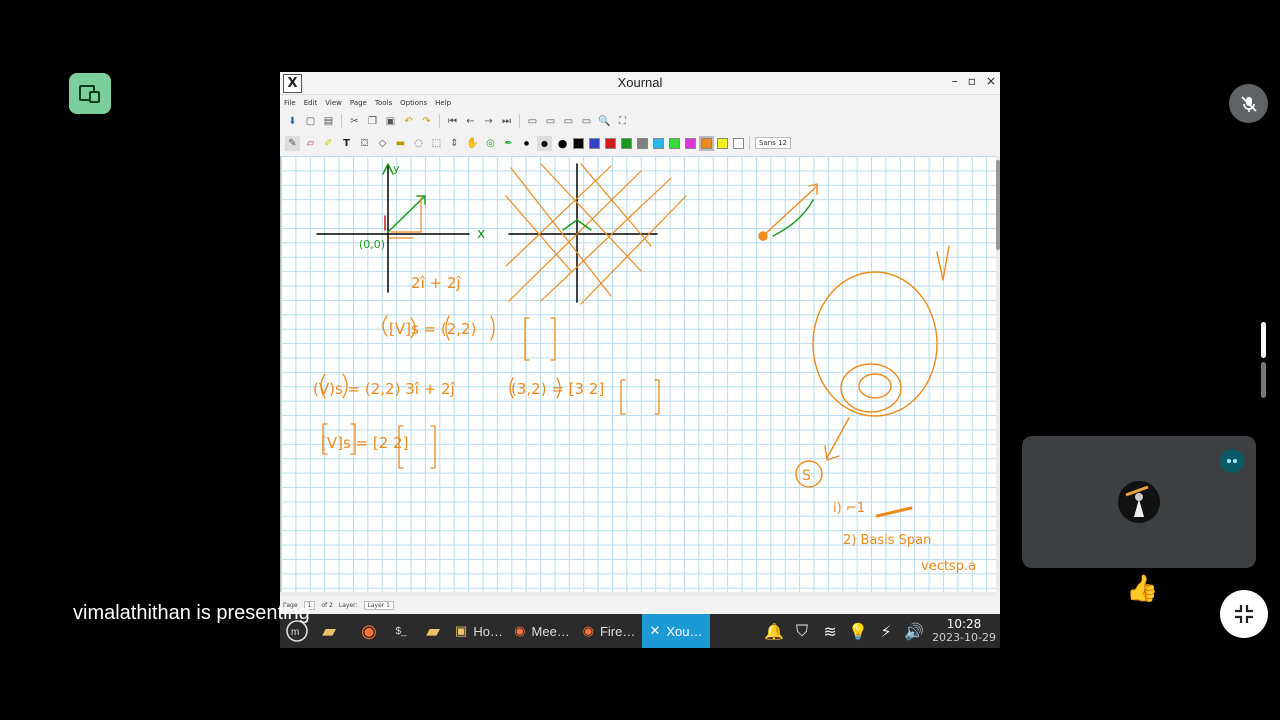 This screenshot has height=720, width=1280. I want to click on volume-icon: 🔊, so click(914, 631).